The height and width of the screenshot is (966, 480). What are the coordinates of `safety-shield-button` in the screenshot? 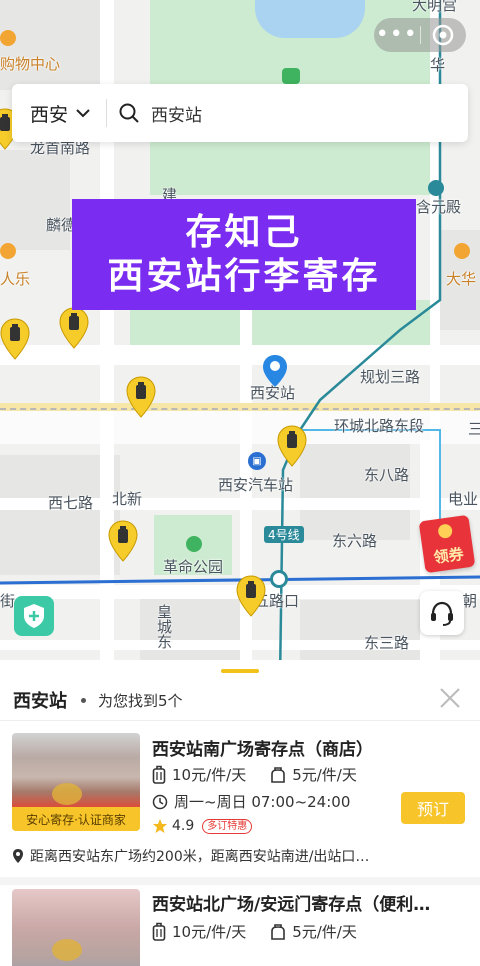 It's located at (34, 616).